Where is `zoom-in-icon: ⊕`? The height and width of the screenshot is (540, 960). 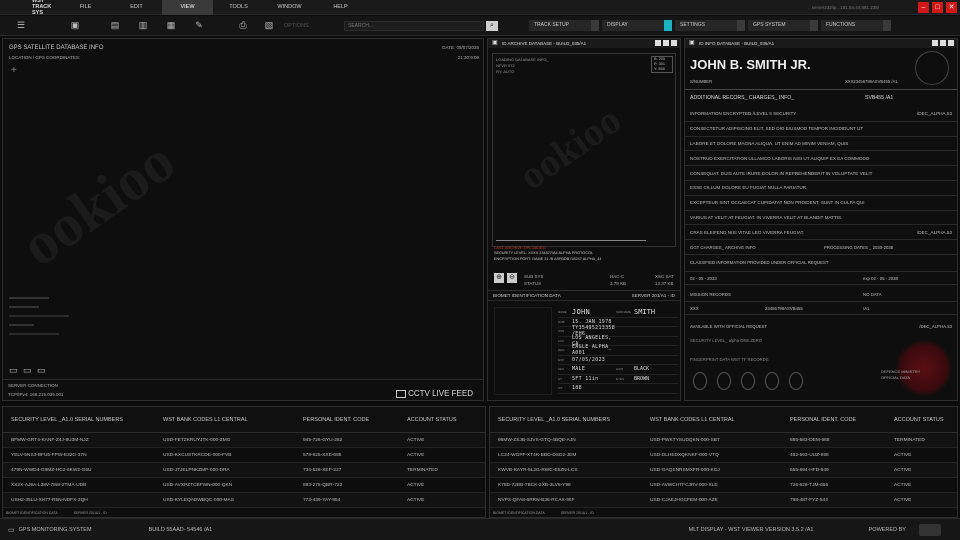
zoom-in-icon: ⊕ is located at coordinates (499, 277).